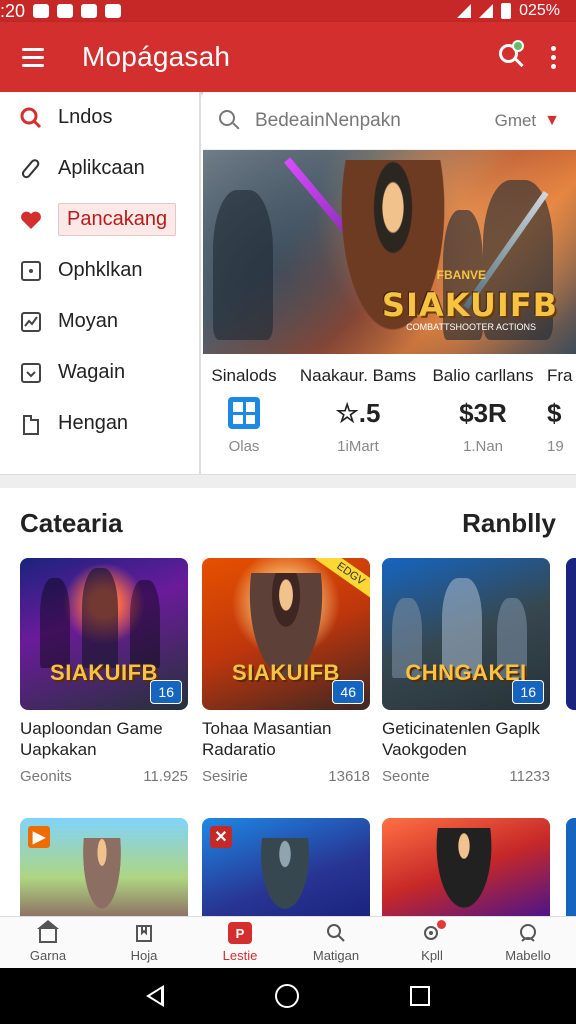  I want to click on drawer-item-ophklkan: Ophklkan, so click(99, 270).